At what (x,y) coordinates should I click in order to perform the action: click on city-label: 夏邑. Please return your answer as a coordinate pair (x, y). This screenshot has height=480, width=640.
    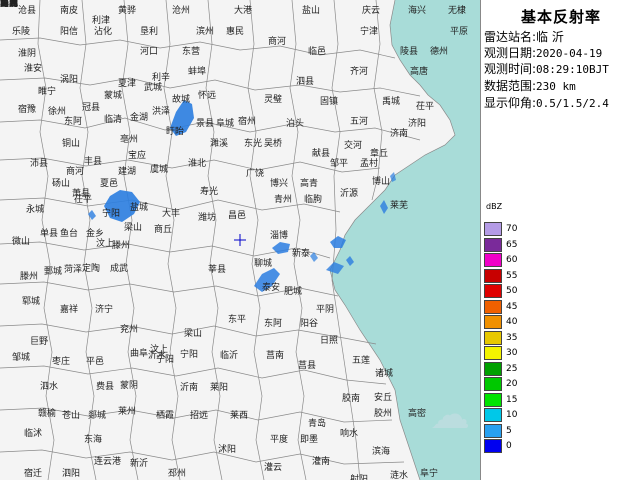
    Looking at the image, I should click on (109, 184).